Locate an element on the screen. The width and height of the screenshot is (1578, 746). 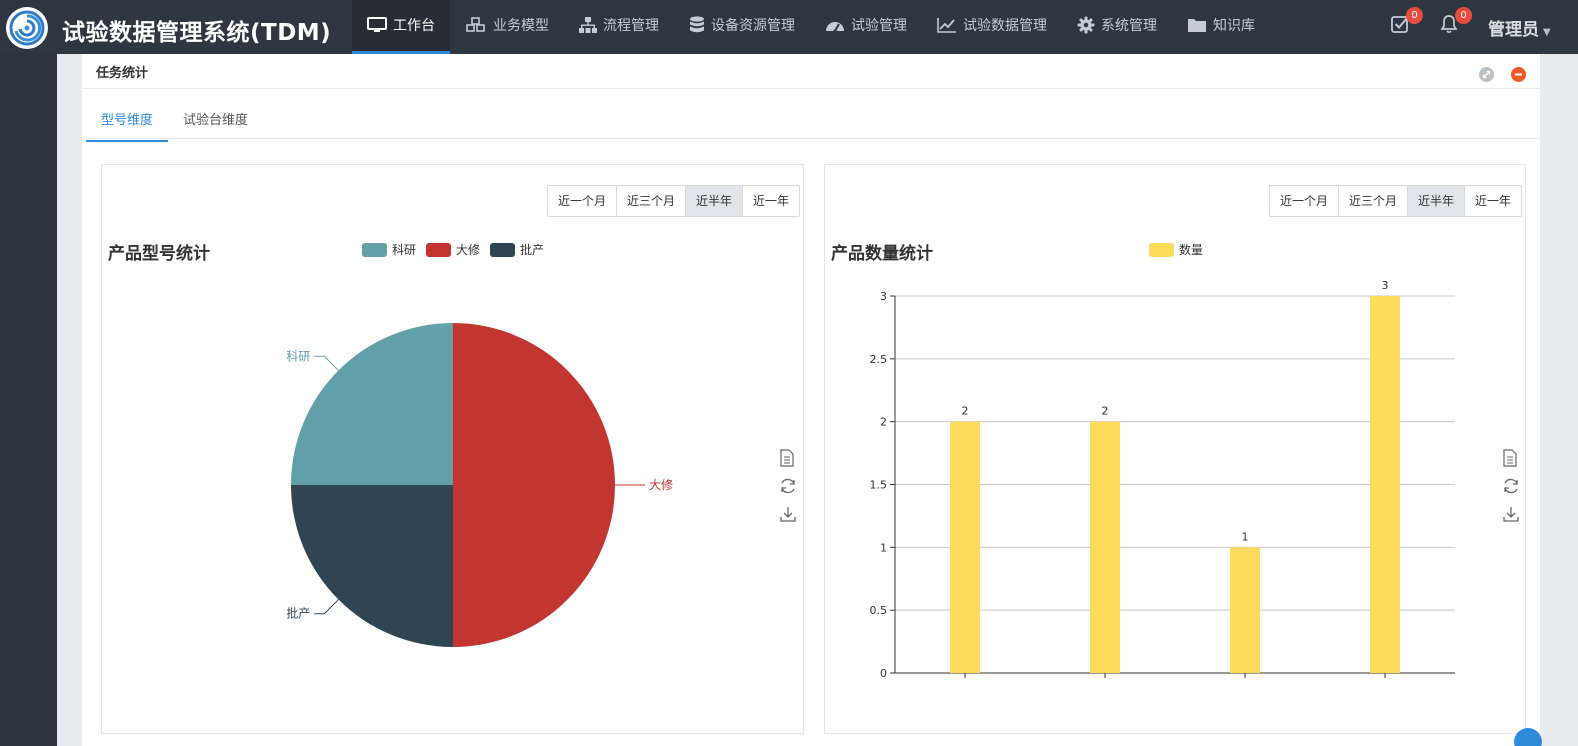
tabs-divider is located at coordinates (813, 138).